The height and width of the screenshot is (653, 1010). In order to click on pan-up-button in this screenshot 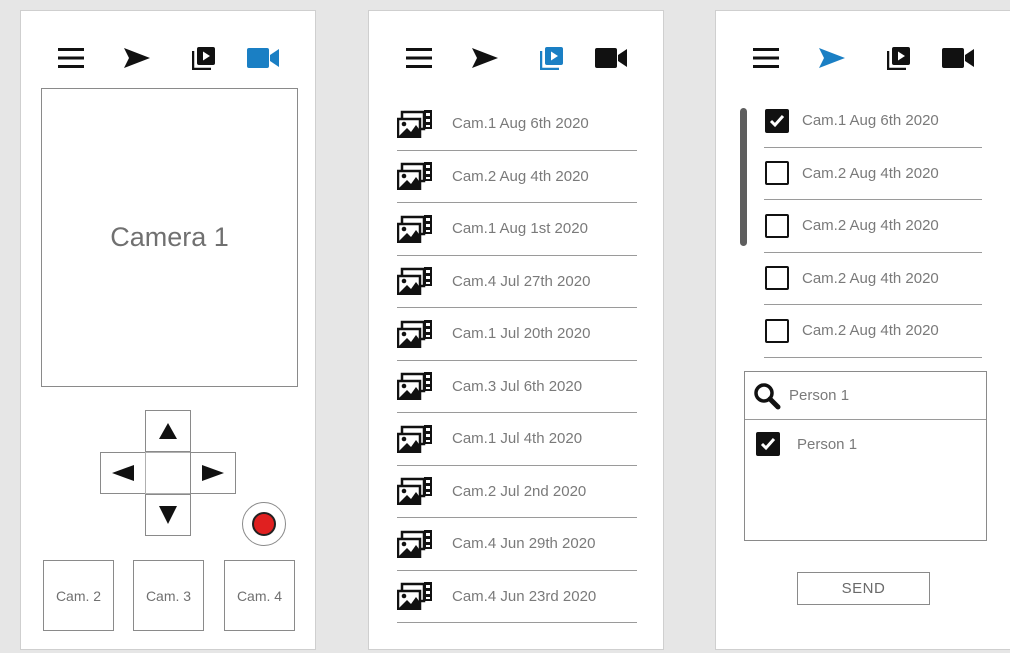, I will do `click(168, 431)`.